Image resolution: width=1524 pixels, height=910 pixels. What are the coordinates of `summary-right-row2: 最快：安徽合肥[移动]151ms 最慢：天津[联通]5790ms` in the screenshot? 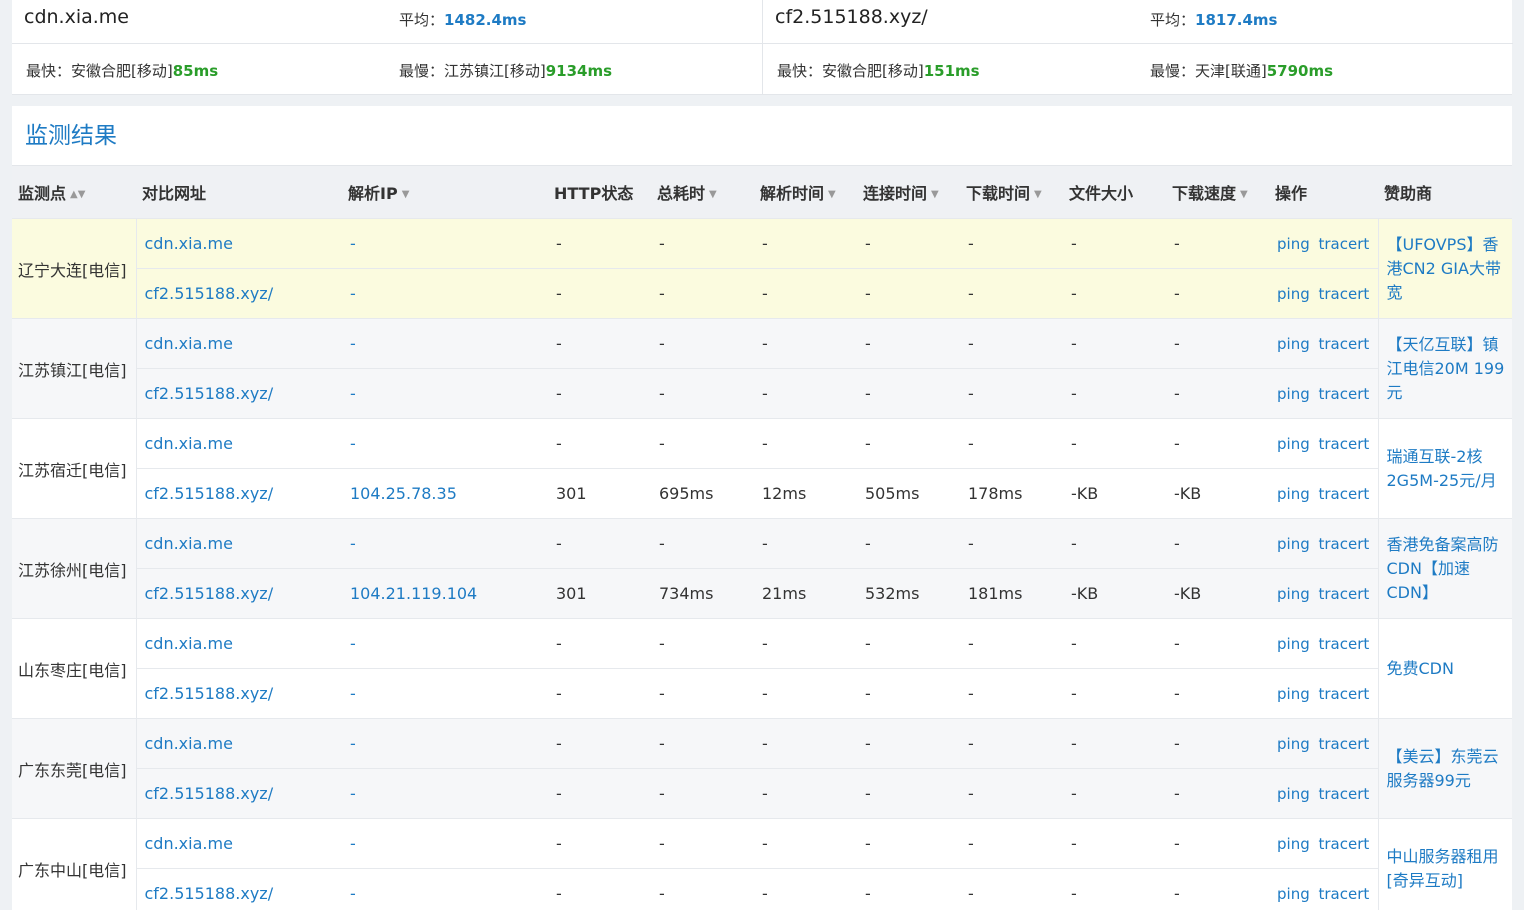 It's located at (1138, 69).